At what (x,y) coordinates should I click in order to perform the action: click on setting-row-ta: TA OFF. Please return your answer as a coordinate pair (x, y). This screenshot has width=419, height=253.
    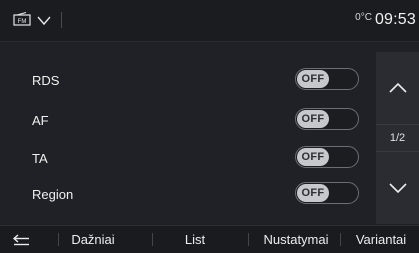
    Looking at the image, I should click on (197, 159).